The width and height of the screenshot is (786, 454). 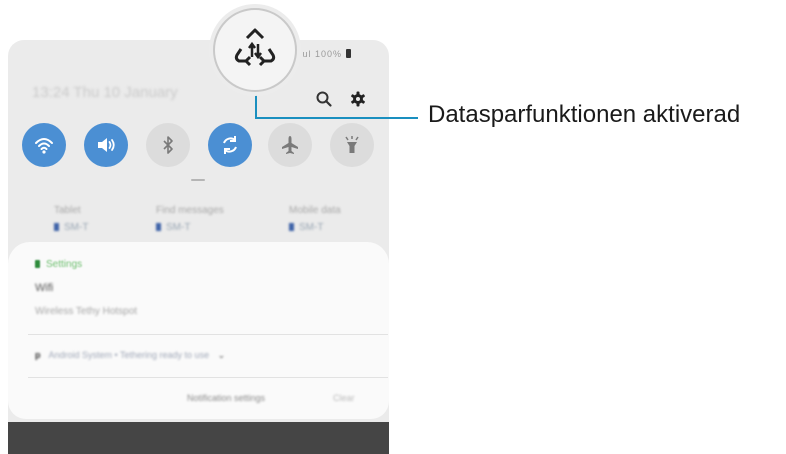 I want to click on data-saver-icon, so click(x=255, y=47).